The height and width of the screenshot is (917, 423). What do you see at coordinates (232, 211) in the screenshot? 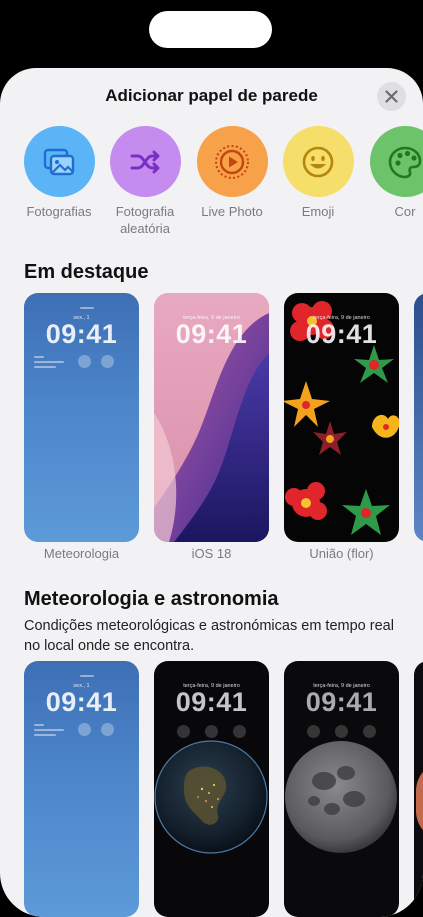
I see `category-label: Live Photo` at bounding box center [232, 211].